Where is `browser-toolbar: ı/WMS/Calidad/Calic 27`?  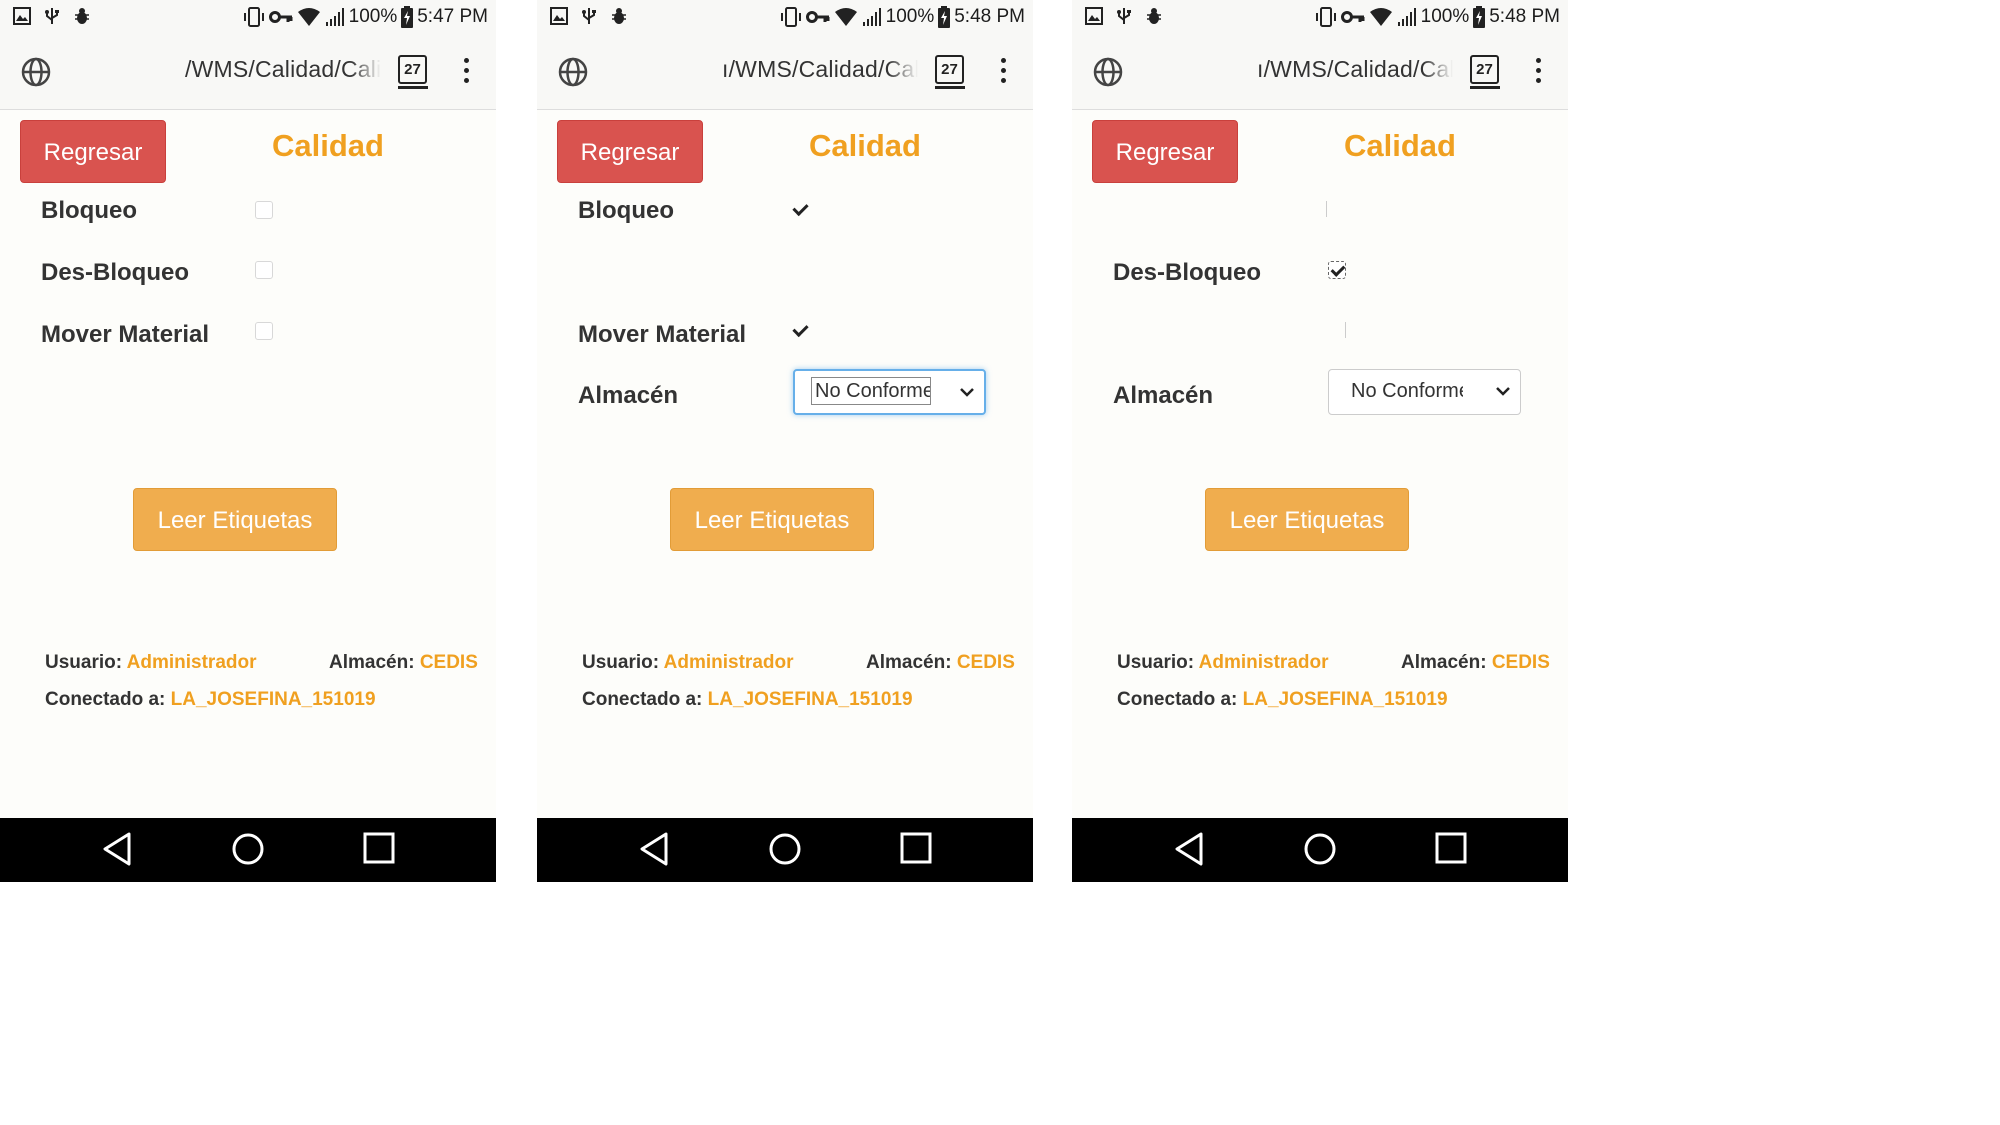
browser-toolbar: ı/WMS/Calidad/Calic 27 is located at coordinates (785, 72).